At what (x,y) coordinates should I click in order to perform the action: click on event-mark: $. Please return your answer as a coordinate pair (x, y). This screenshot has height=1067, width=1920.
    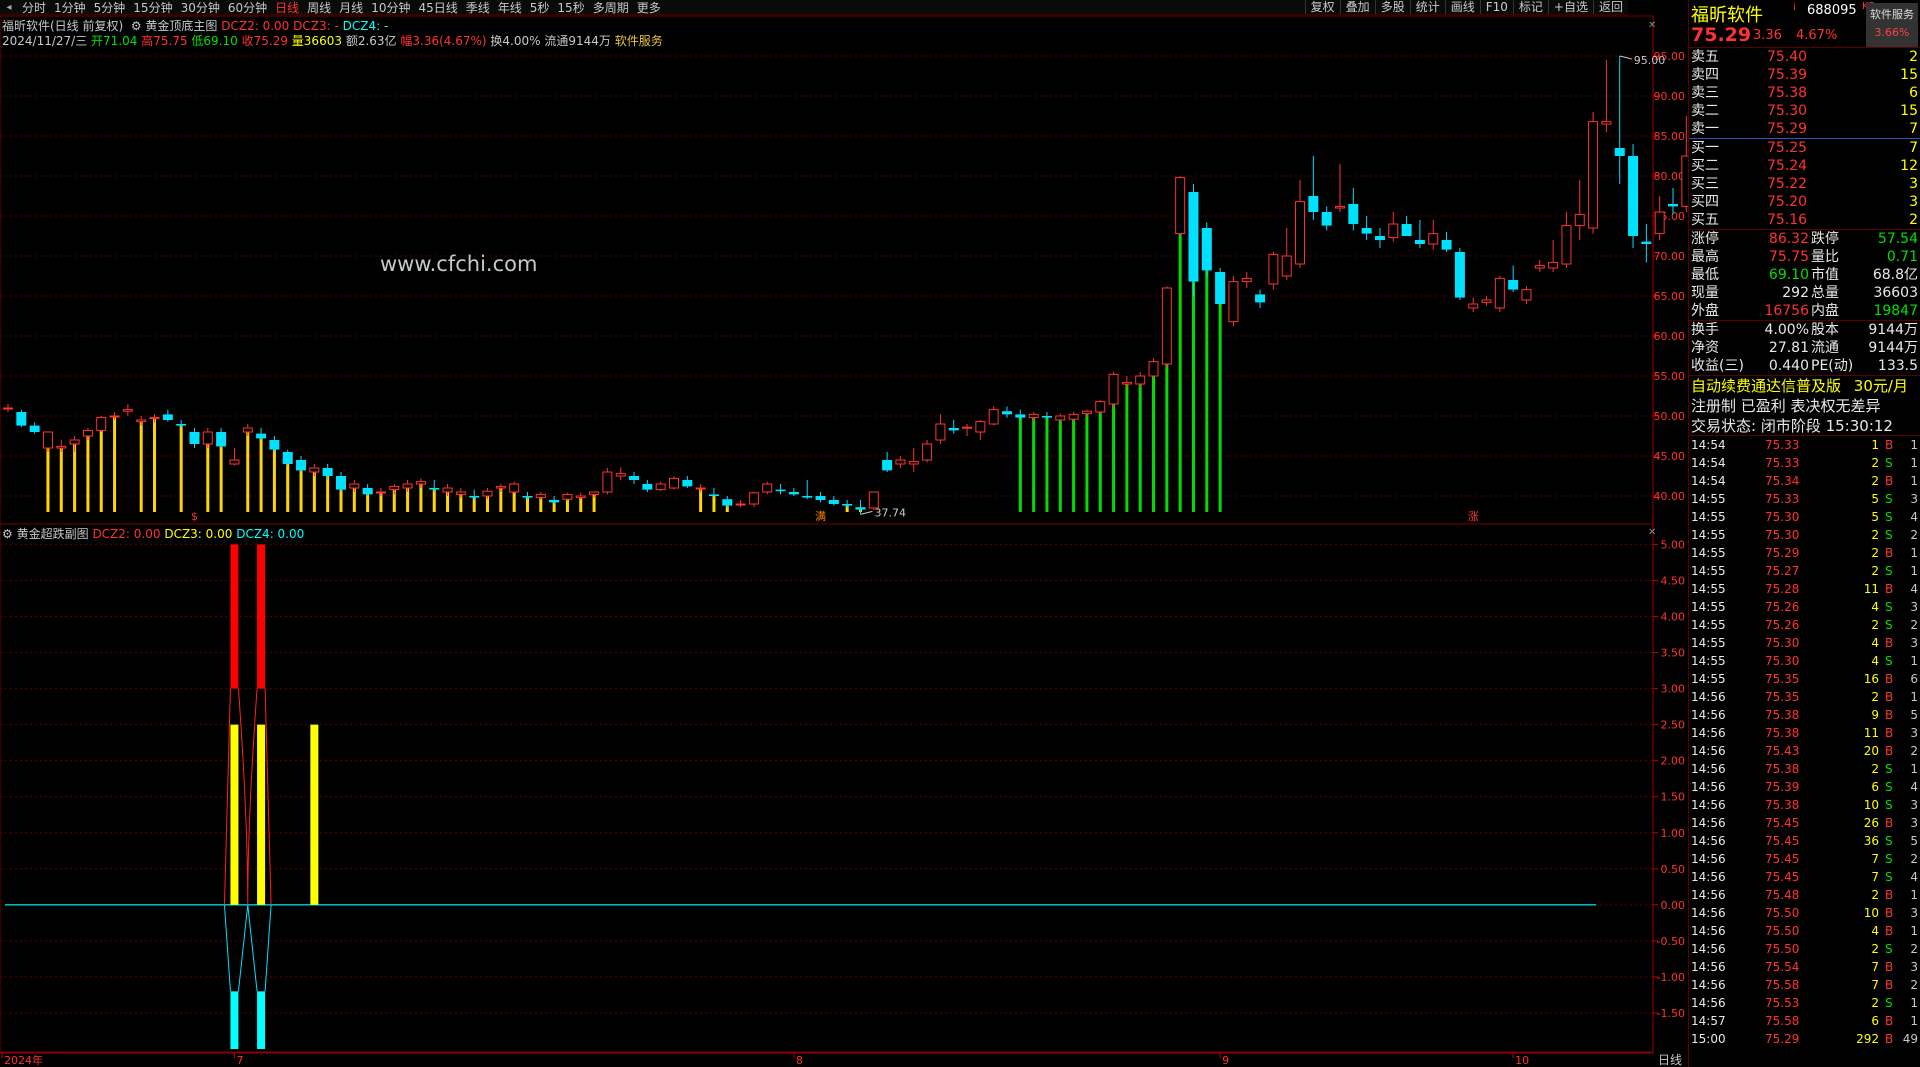
    Looking at the image, I should click on (194, 516).